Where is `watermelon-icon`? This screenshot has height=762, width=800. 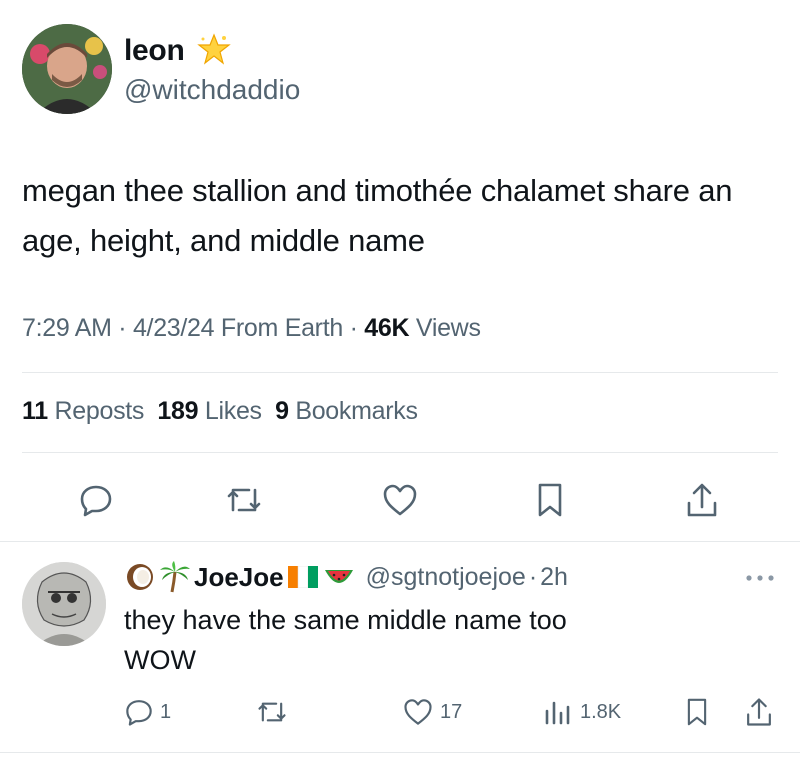
watermelon-icon is located at coordinates (339, 577).